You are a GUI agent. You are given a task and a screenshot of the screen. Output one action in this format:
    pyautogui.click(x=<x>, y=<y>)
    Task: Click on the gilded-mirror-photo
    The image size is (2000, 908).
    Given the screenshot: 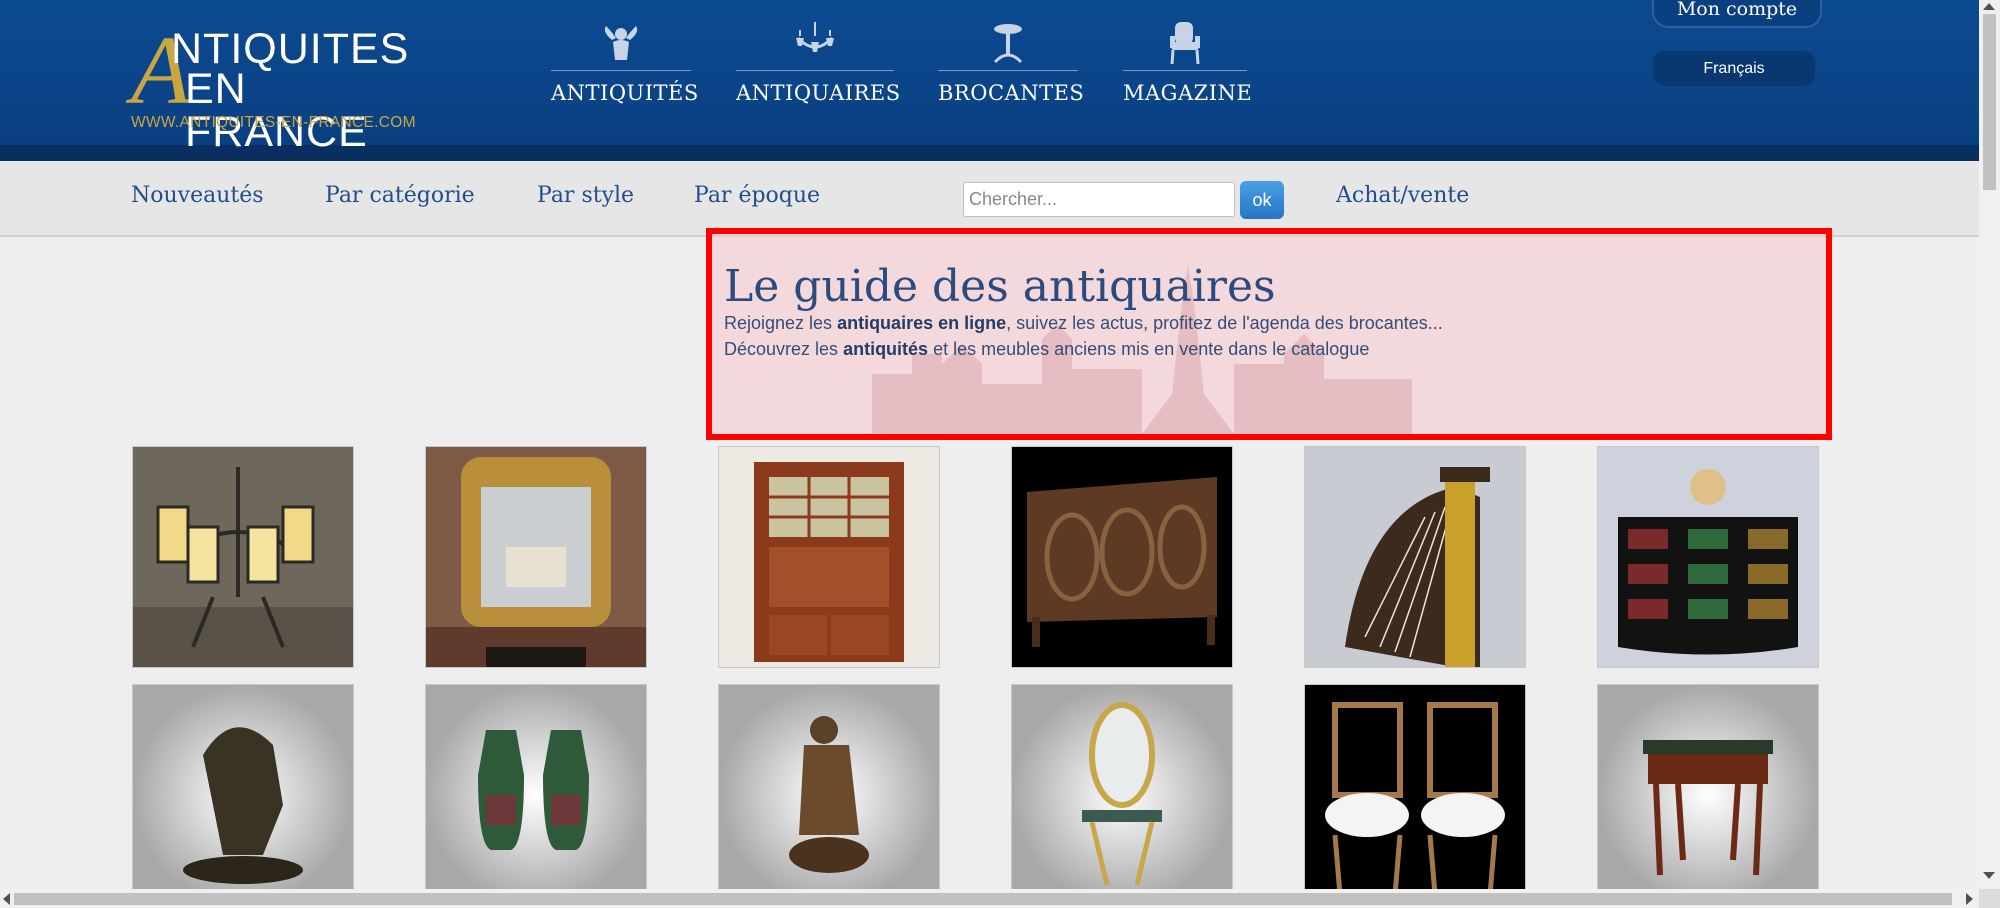 What is the action you would take?
    pyautogui.click(x=536, y=557)
    